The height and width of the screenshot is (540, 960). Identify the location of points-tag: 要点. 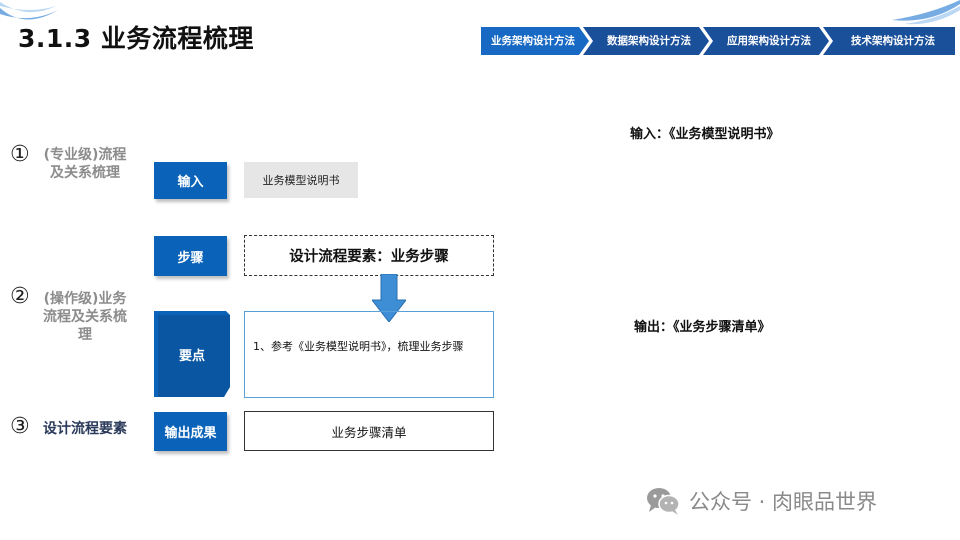
(192, 354).